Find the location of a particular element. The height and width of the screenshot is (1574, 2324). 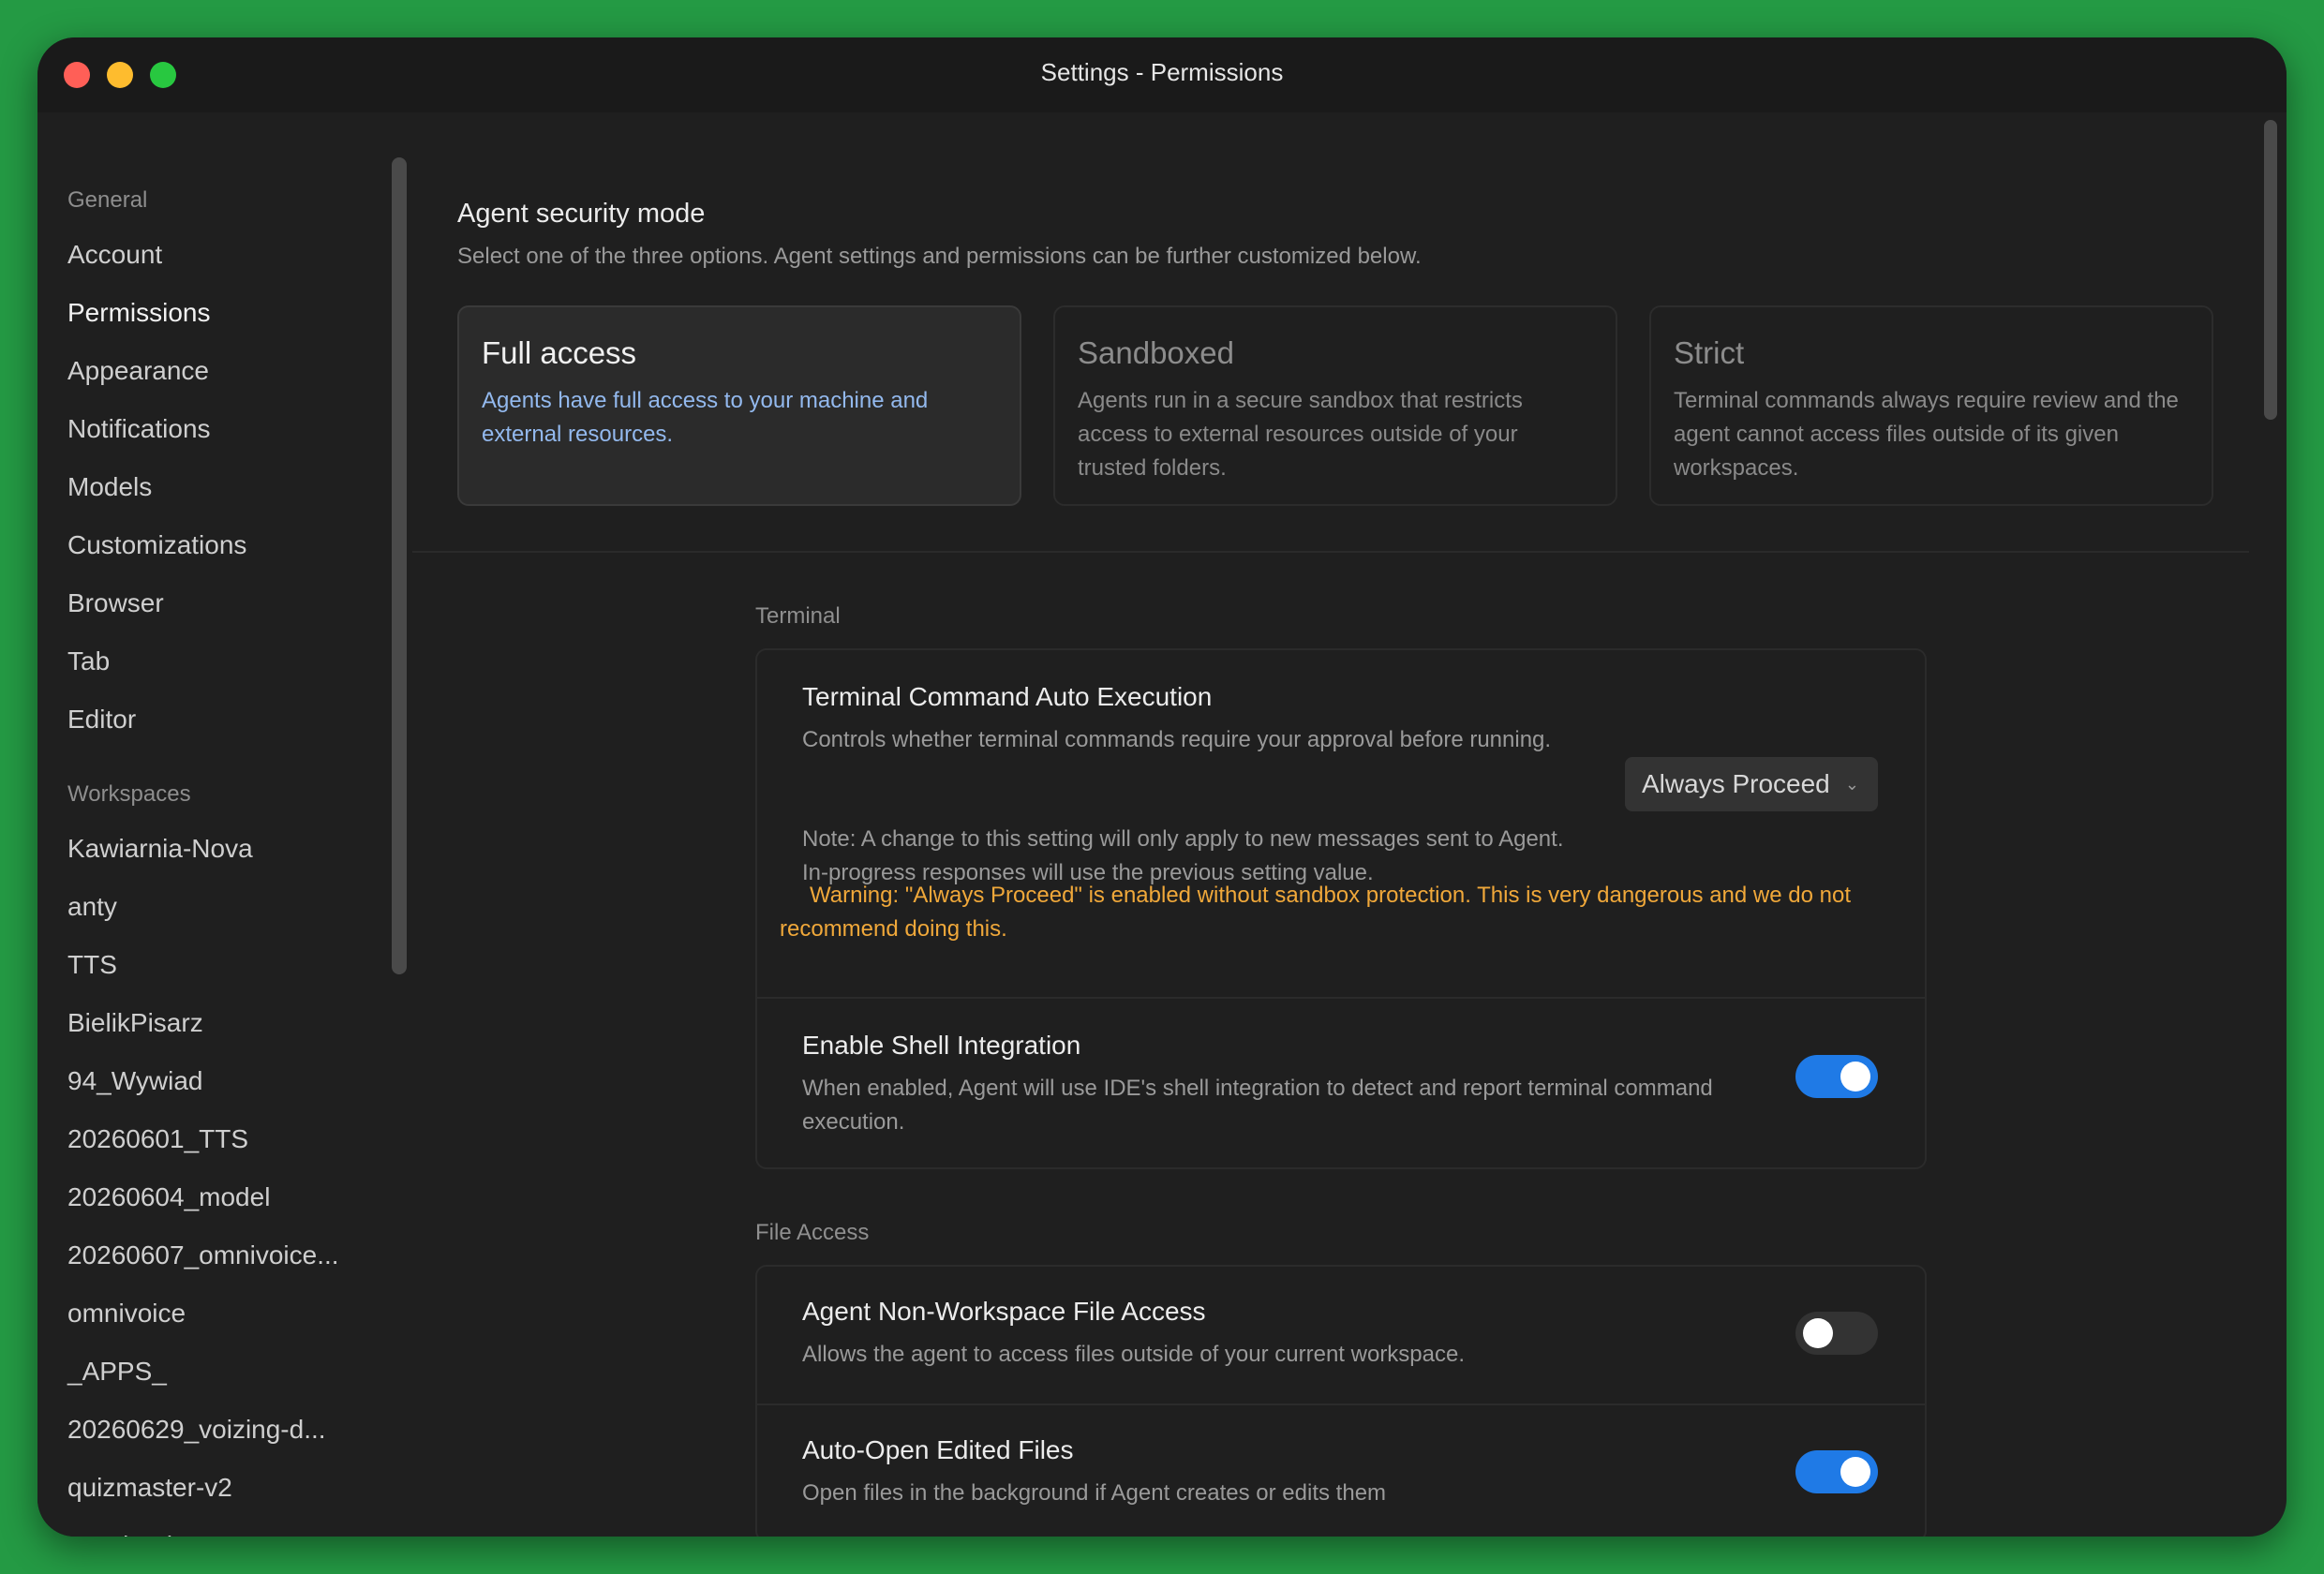

title-bar: Settings - Permissions is located at coordinates (1162, 74).